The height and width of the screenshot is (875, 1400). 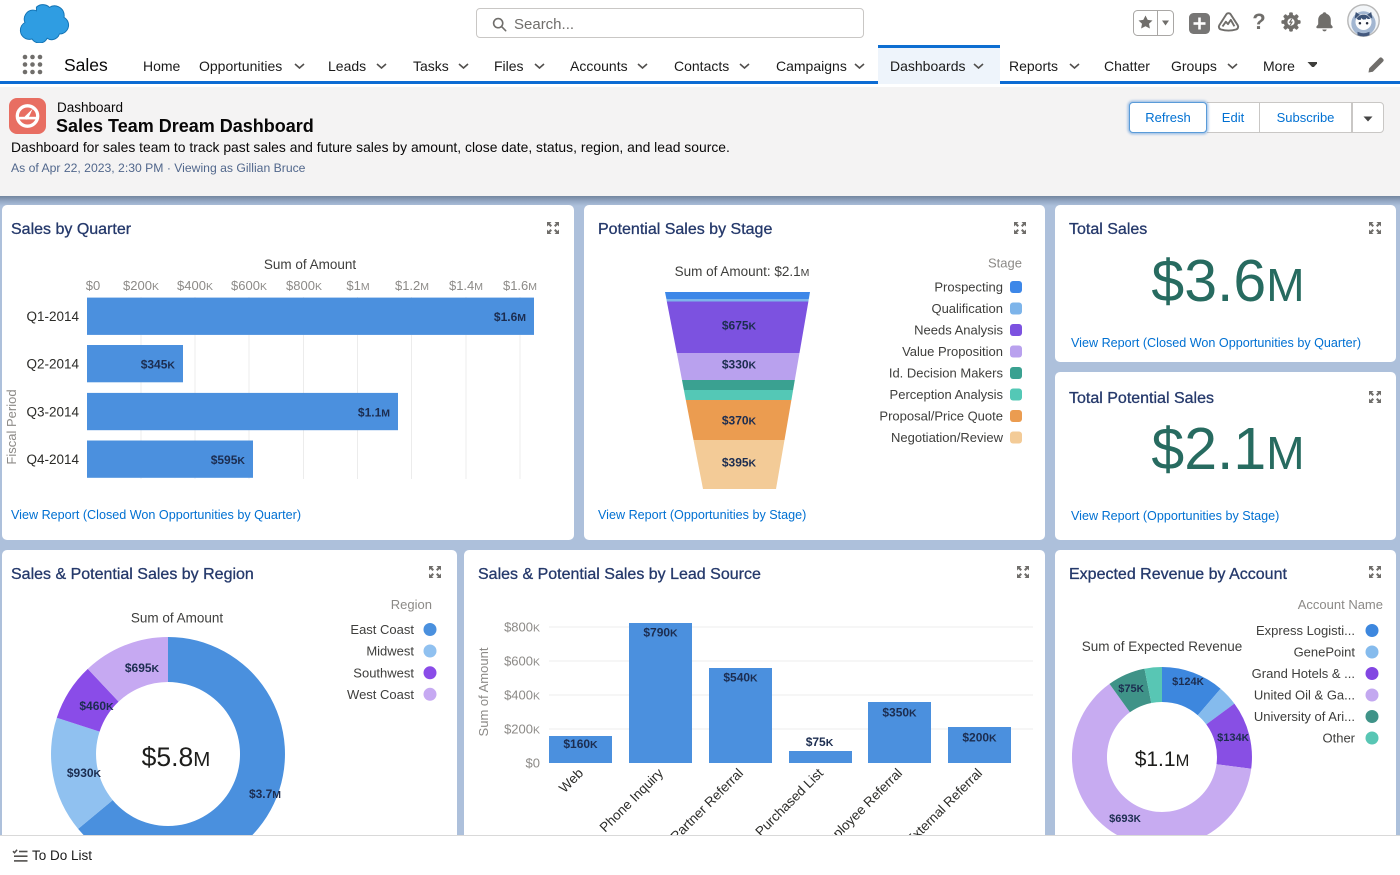 I want to click on svg-text: $134K, so click(x=1233, y=738).